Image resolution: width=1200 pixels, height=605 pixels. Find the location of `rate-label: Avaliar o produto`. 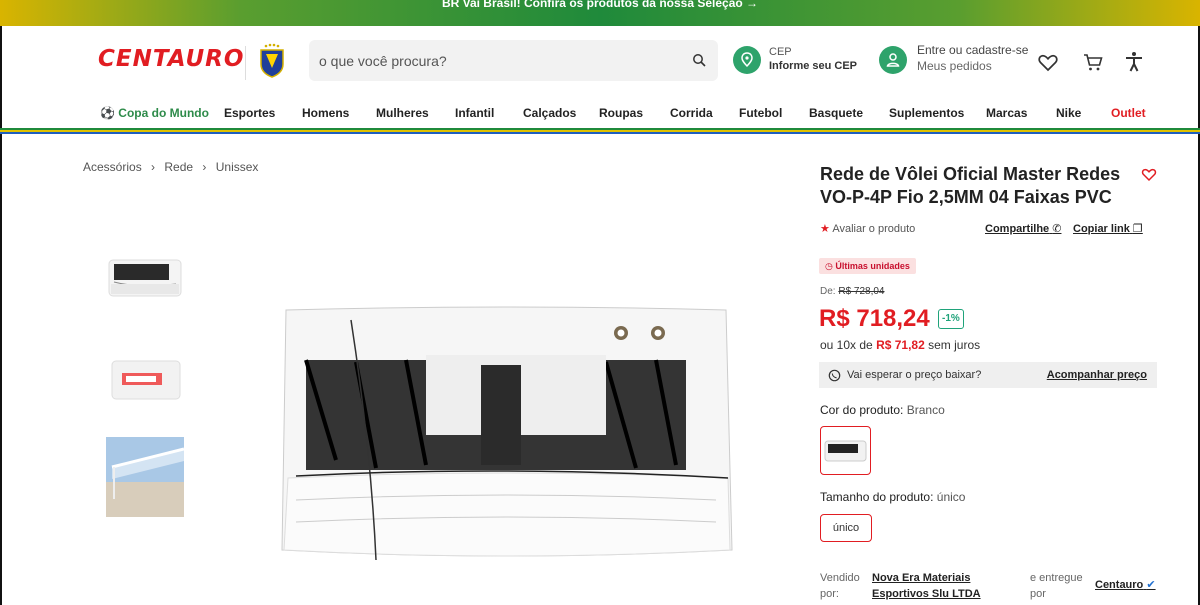

rate-label: Avaliar o produto is located at coordinates (874, 229).